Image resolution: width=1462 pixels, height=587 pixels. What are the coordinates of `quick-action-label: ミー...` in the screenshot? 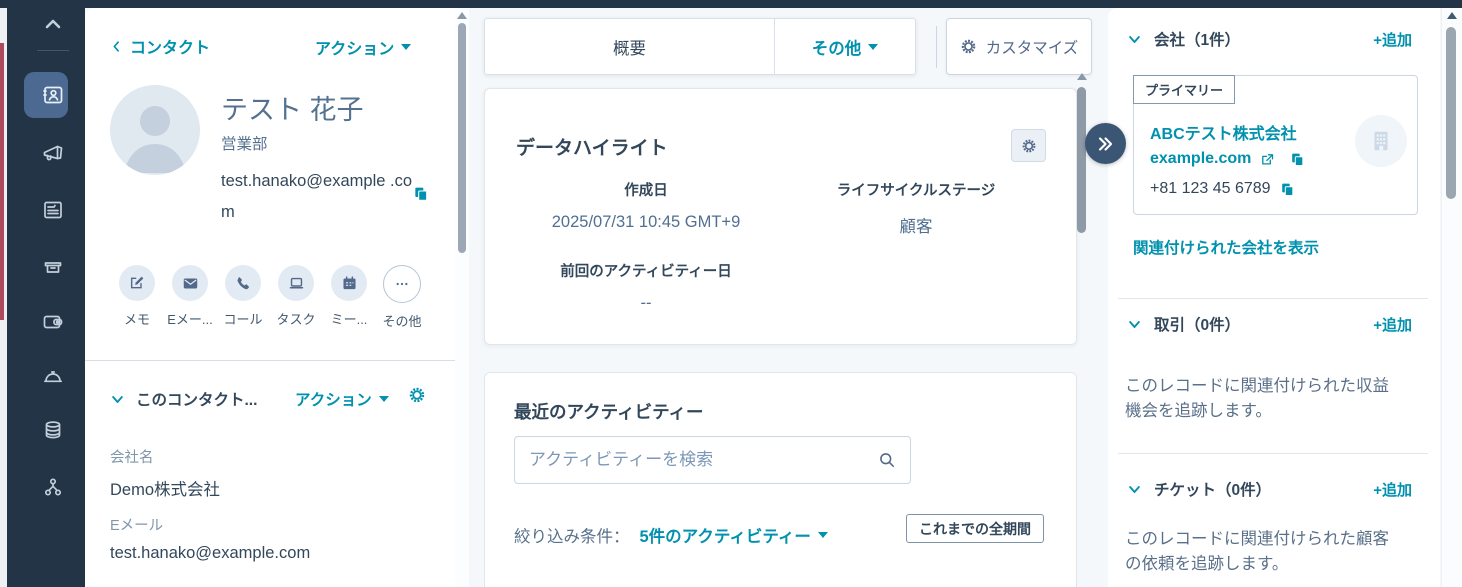 It's located at (349, 319).